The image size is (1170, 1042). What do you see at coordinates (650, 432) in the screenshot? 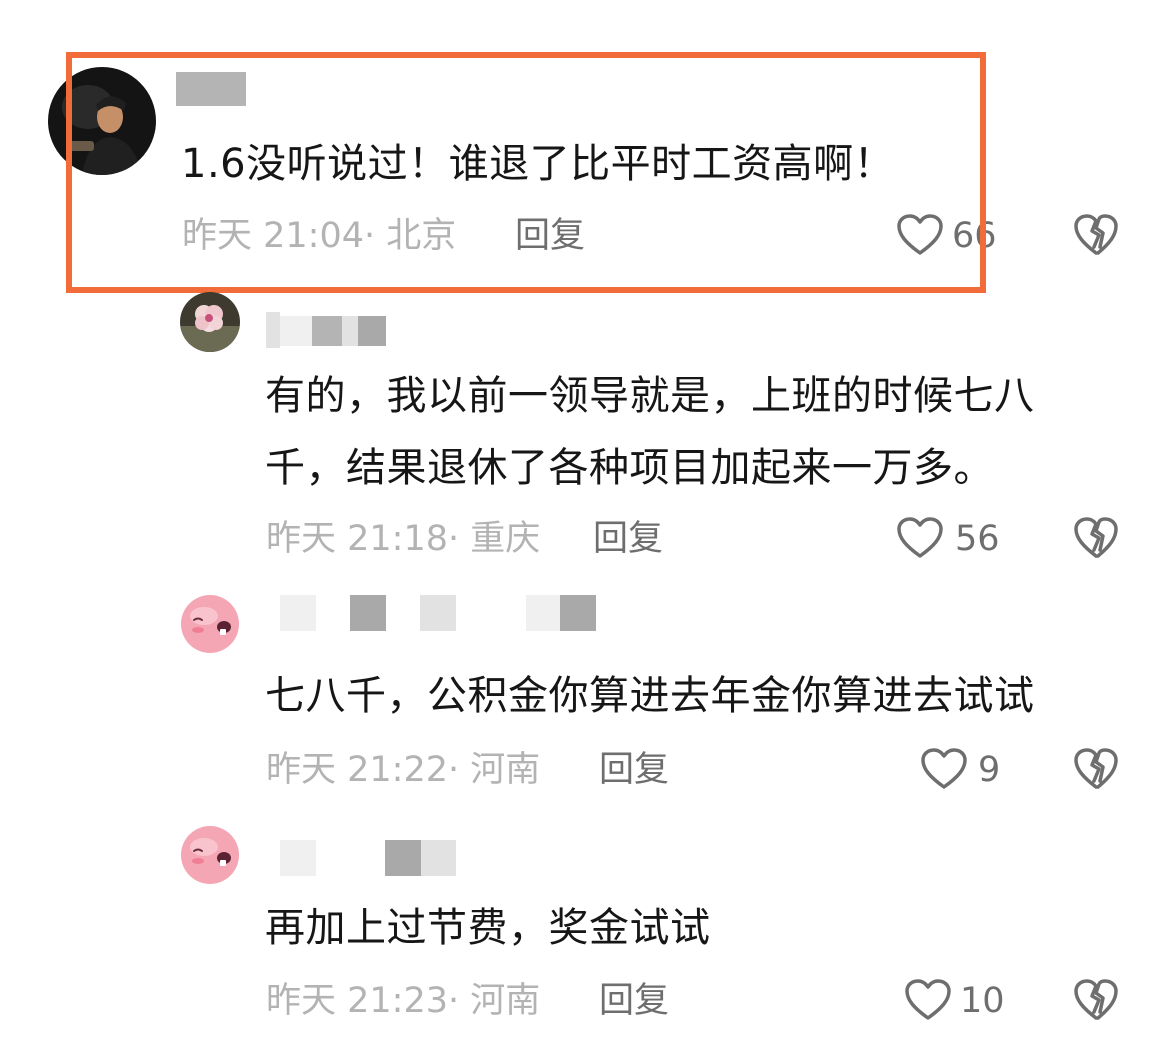
I see `comment-text: 有的，我以前一领导就是，上班的时候七八 千，结果退休了各种项目加起来一万多。` at bounding box center [650, 432].